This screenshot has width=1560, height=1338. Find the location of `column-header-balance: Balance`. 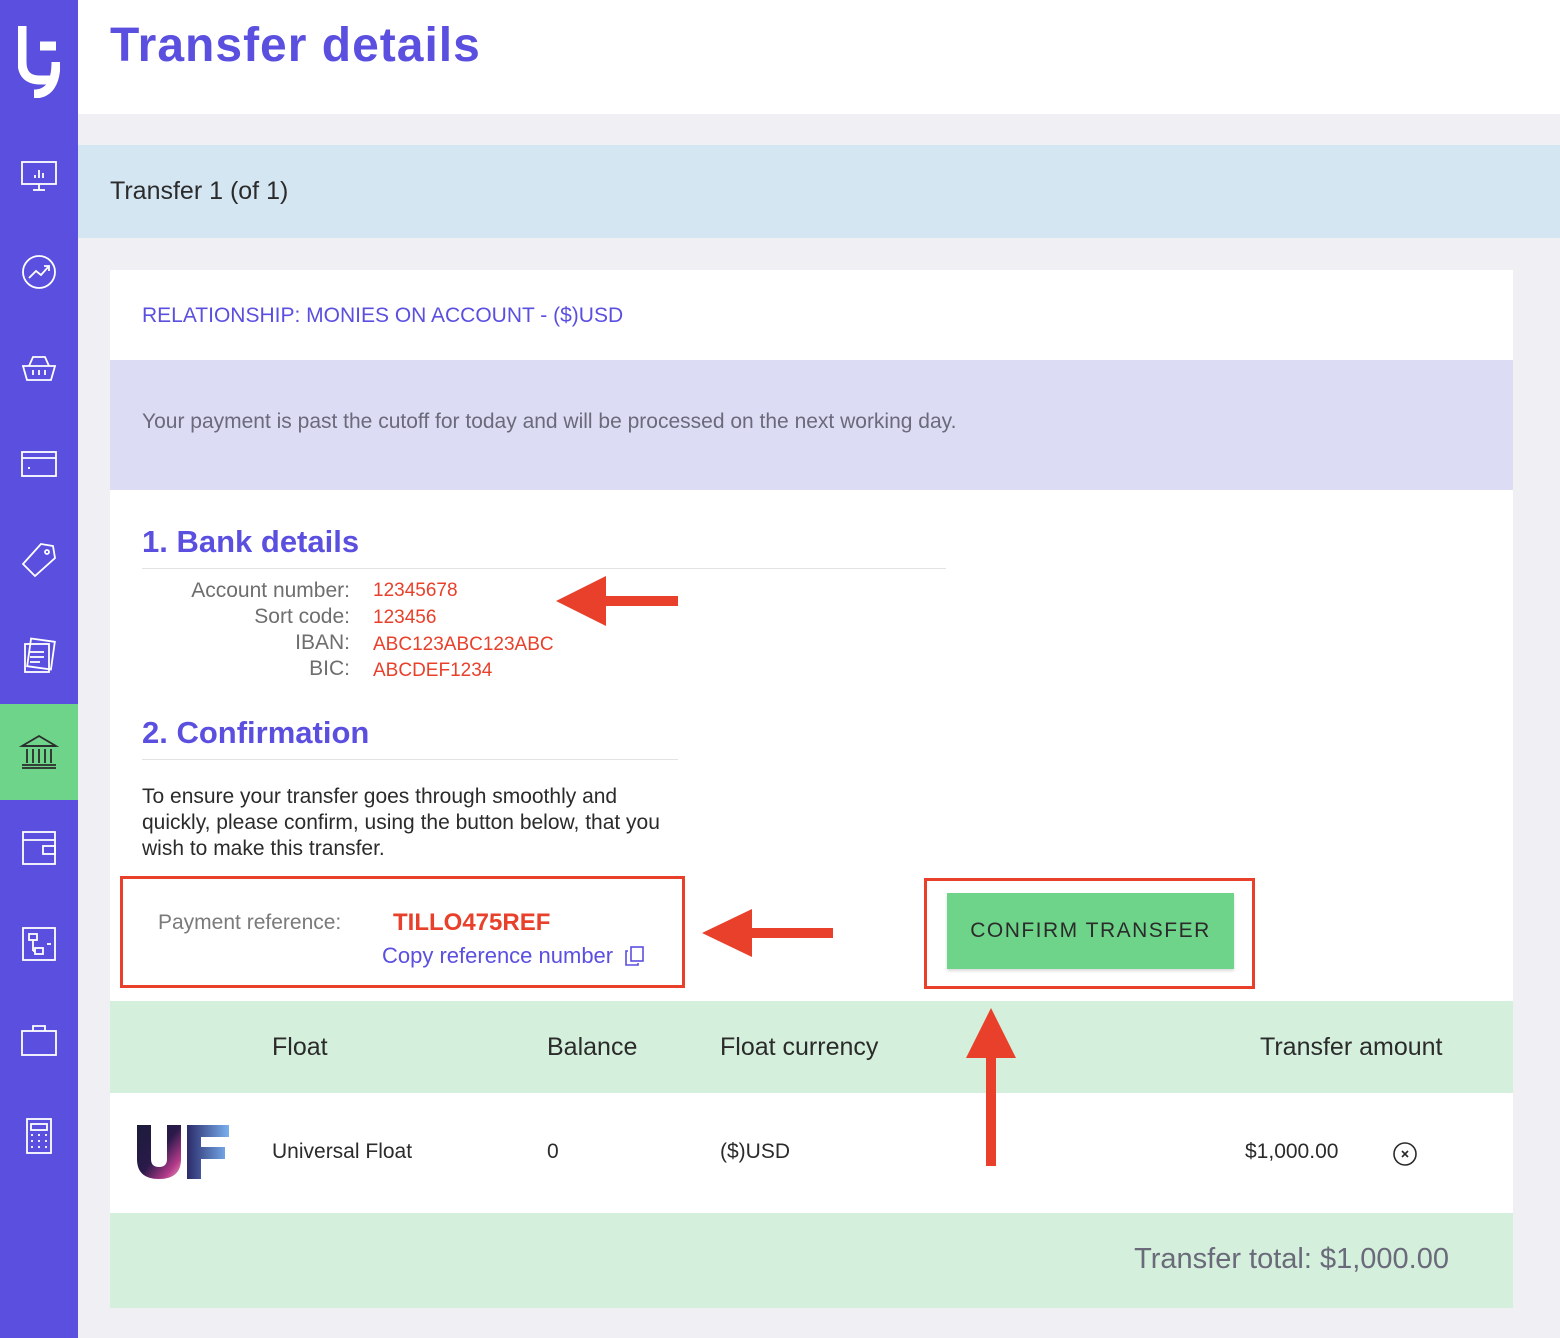

column-header-balance: Balance is located at coordinates (592, 1047).